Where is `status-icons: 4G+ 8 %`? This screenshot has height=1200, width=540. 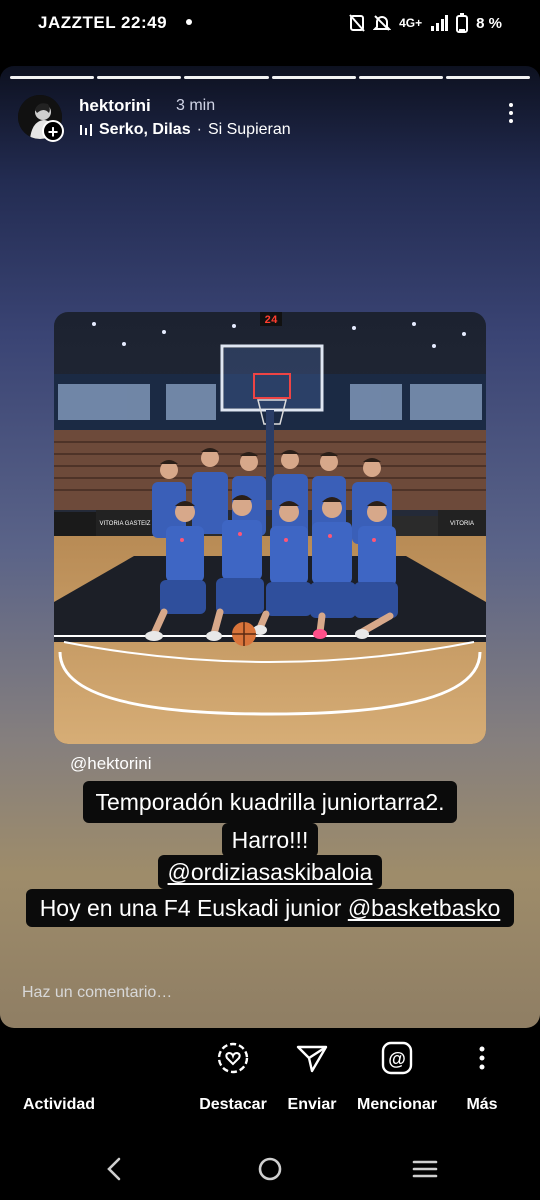 status-icons: 4G+ 8 % is located at coordinates (425, 23).